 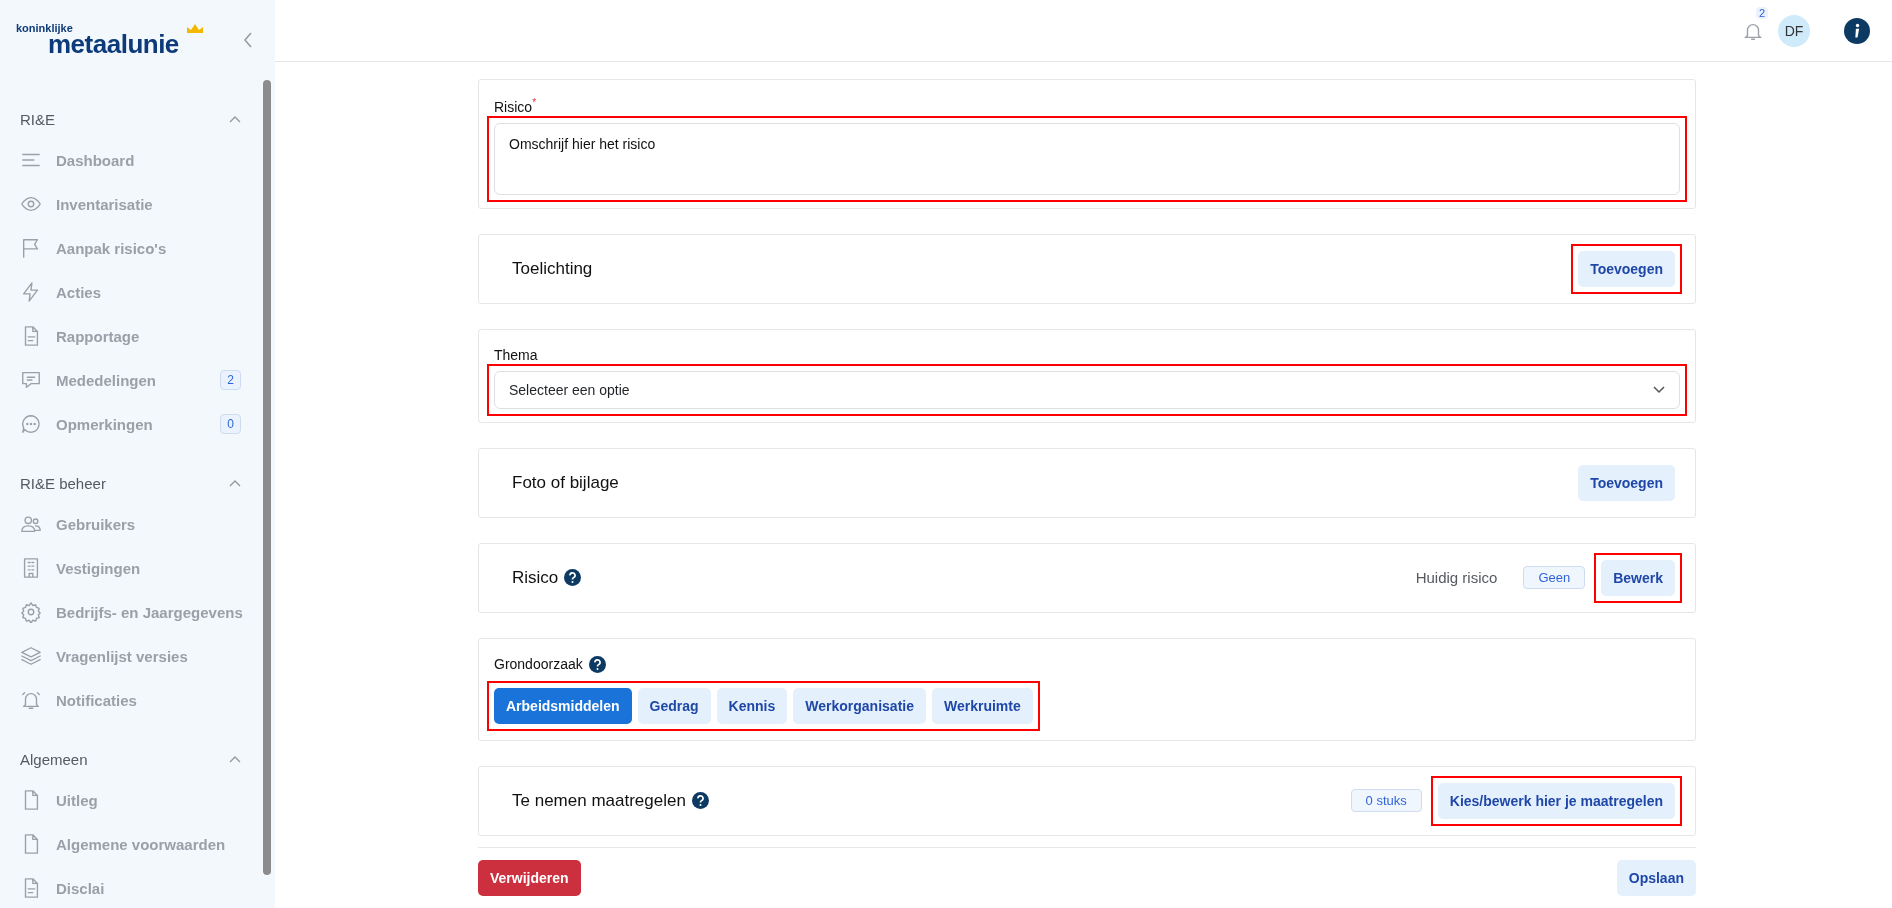 What do you see at coordinates (31, 424) in the screenshot?
I see `speech-bubble-icon` at bounding box center [31, 424].